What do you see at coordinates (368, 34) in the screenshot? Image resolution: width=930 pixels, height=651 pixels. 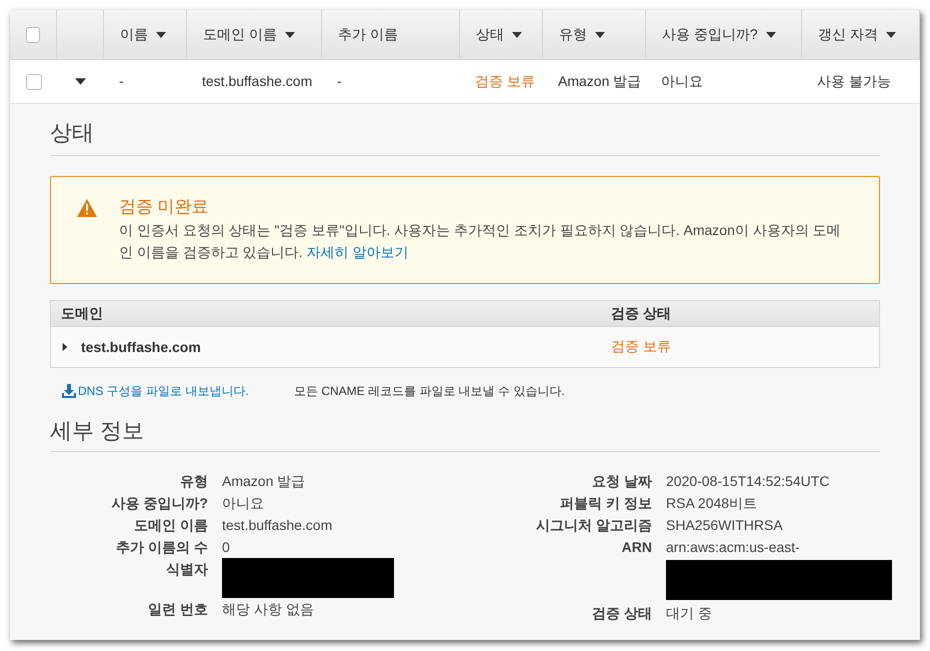 I see `column-header: 추가 이름` at bounding box center [368, 34].